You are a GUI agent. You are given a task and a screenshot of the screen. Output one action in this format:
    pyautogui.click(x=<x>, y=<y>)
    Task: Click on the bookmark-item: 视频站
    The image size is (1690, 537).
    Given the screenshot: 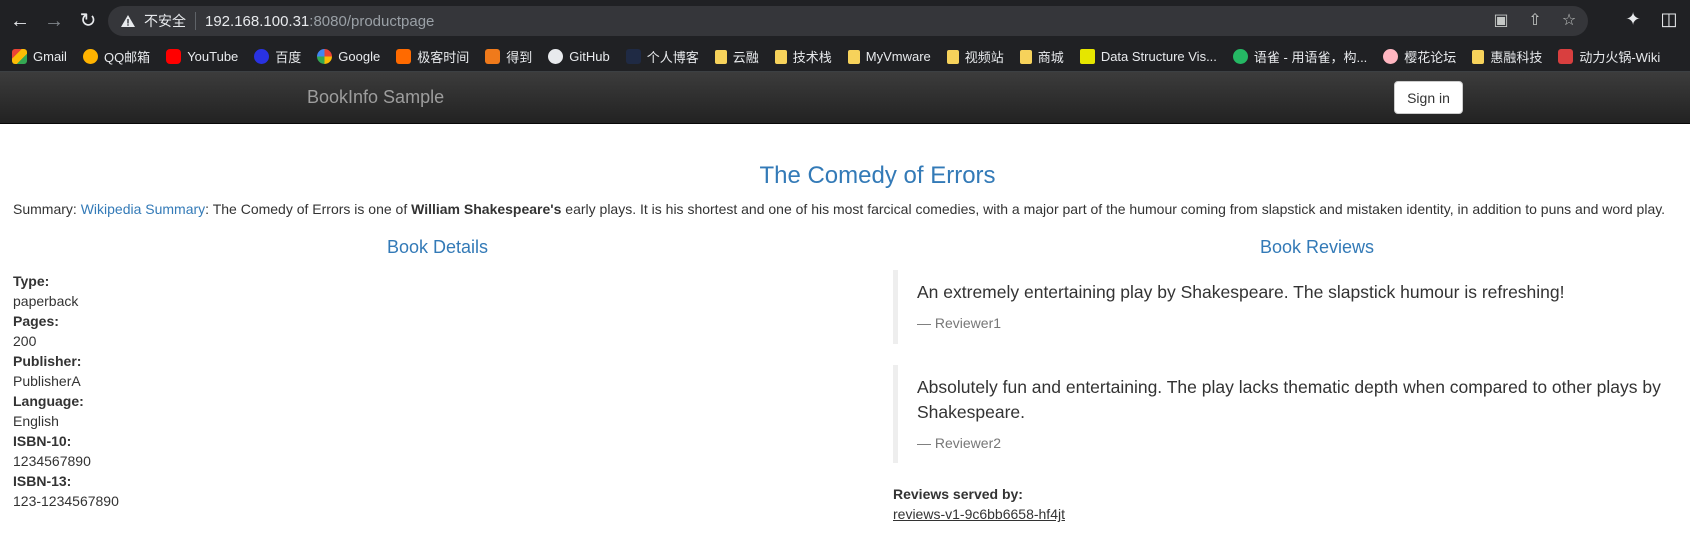 What is the action you would take?
    pyautogui.click(x=975, y=56)
    